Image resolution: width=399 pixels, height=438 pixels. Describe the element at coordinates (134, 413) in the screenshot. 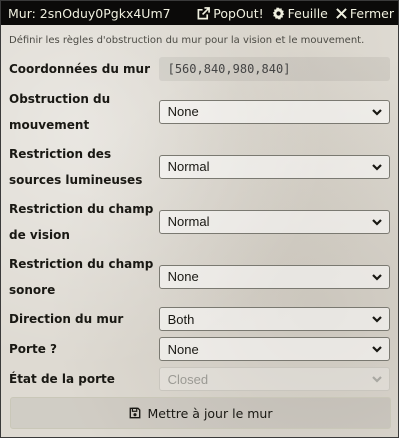

I see `save-icon` at that location.